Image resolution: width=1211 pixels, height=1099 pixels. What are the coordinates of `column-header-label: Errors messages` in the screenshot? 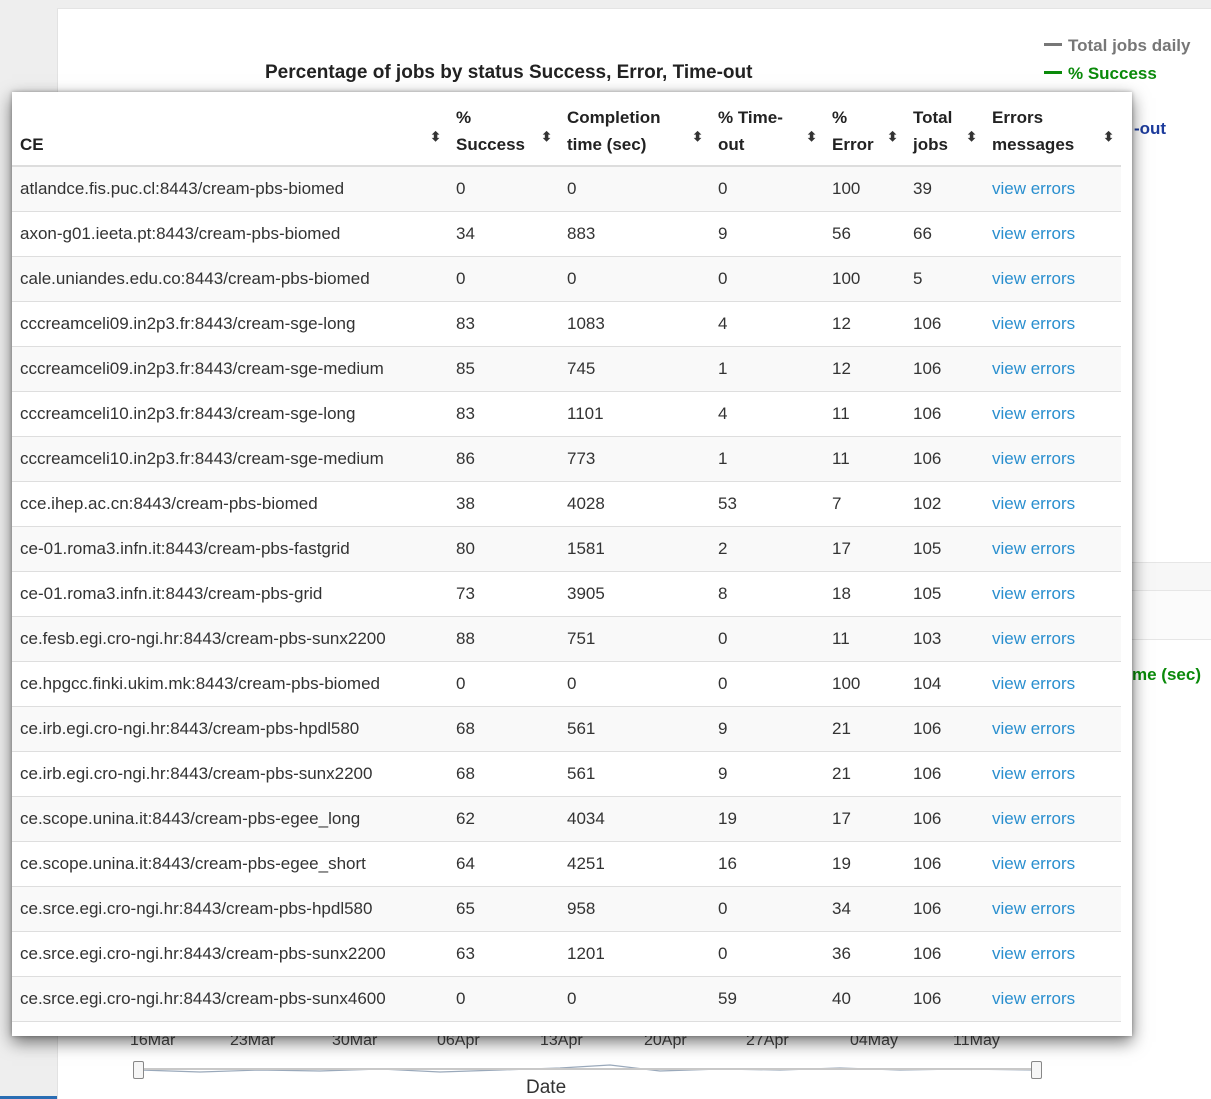 It's located at (1033, 131).